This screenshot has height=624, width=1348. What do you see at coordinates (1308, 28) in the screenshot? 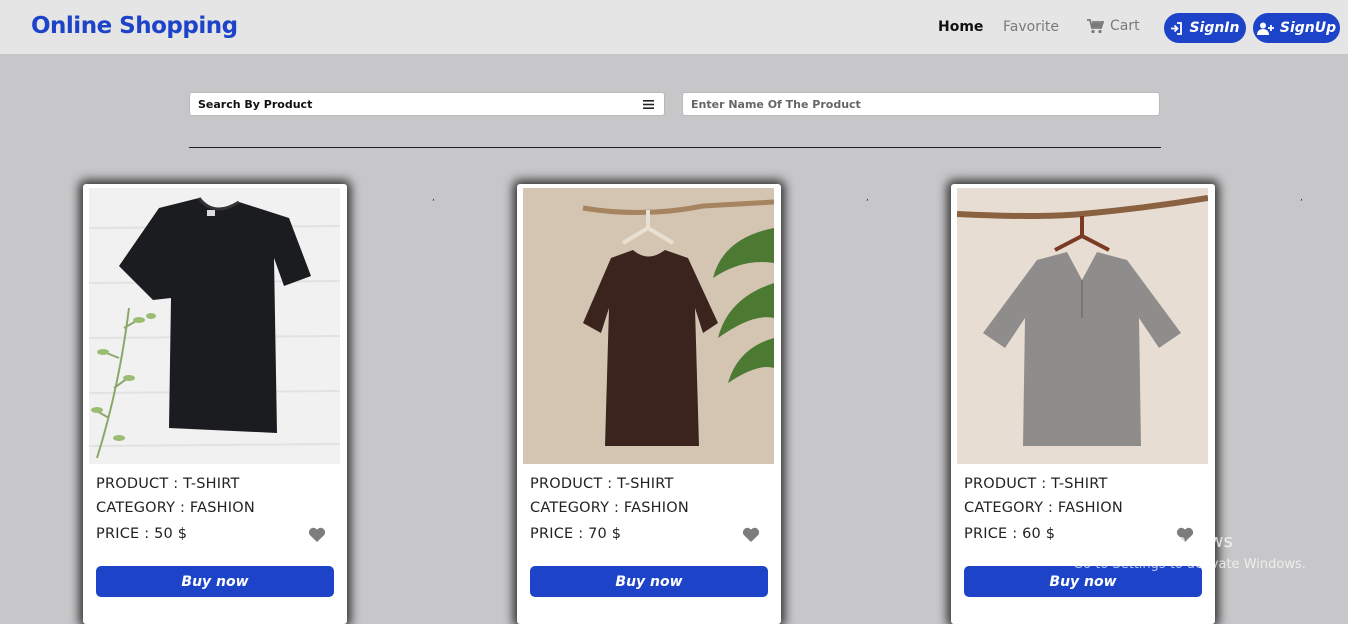
I see `signup-label: SignUp` at bounding box center [1308, 28].